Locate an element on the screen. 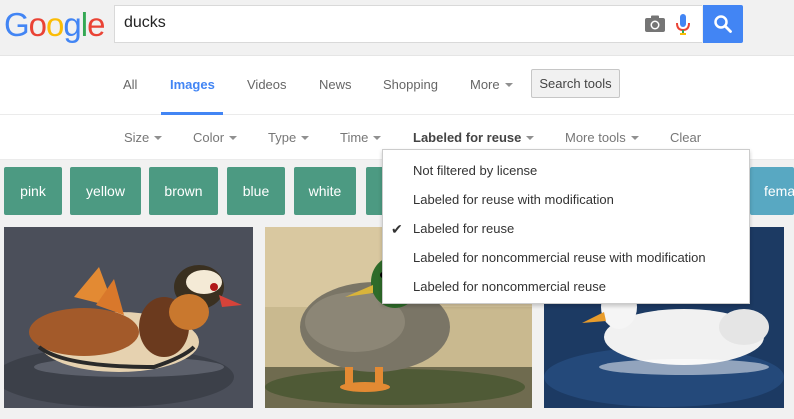 Image resolution: width=794 pixels, height=419 pixels. header-bar: Google is located at coordinates (397, 28).